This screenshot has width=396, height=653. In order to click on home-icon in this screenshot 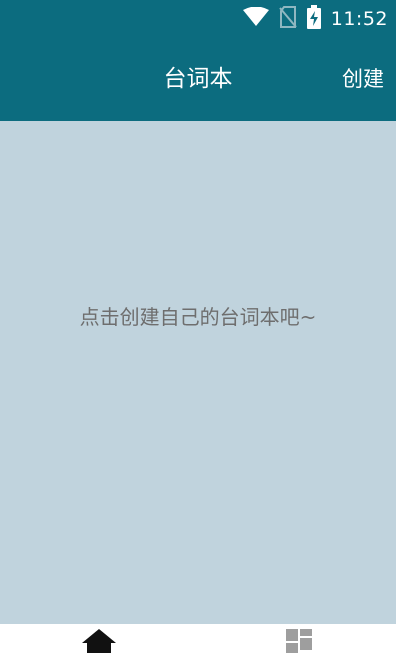, I will do `click(99, 641)`.